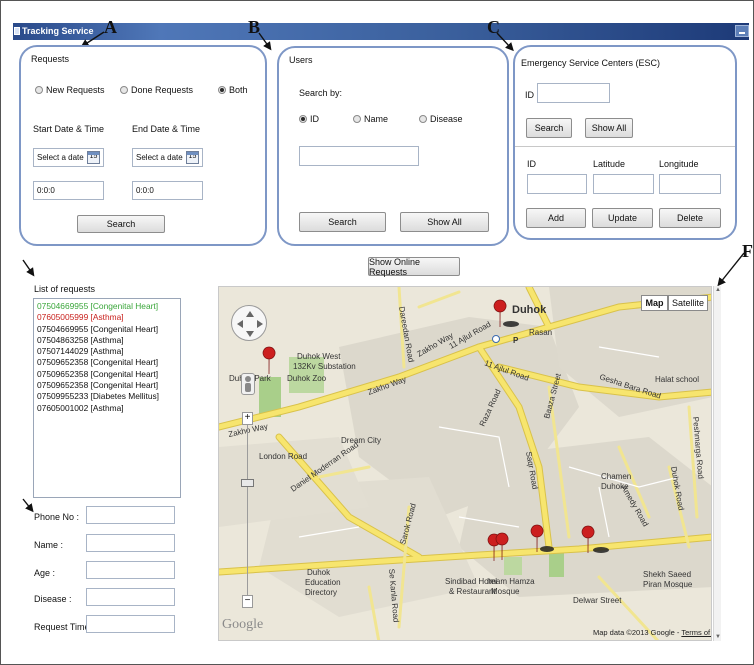 The height and width of the screenshot is (665, 754). What do you see at coordinates (121, 224) in the screenshot?
I see `requests-search-button: Search` at bounding box center [121, 224].